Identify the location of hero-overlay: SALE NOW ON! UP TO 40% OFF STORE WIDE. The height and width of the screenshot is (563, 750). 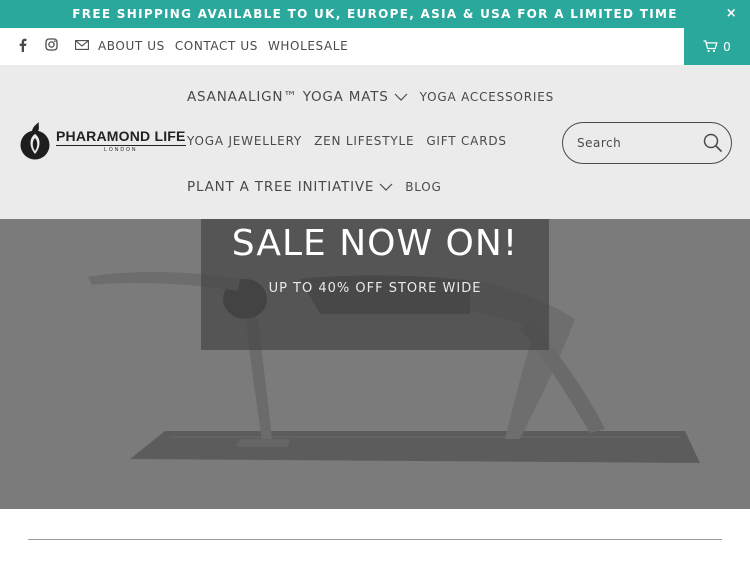
(375, 284).